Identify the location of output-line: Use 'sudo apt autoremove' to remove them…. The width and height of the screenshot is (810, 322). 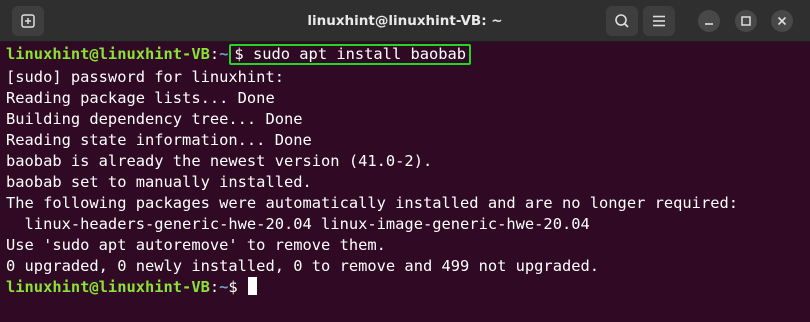
(196, 245).